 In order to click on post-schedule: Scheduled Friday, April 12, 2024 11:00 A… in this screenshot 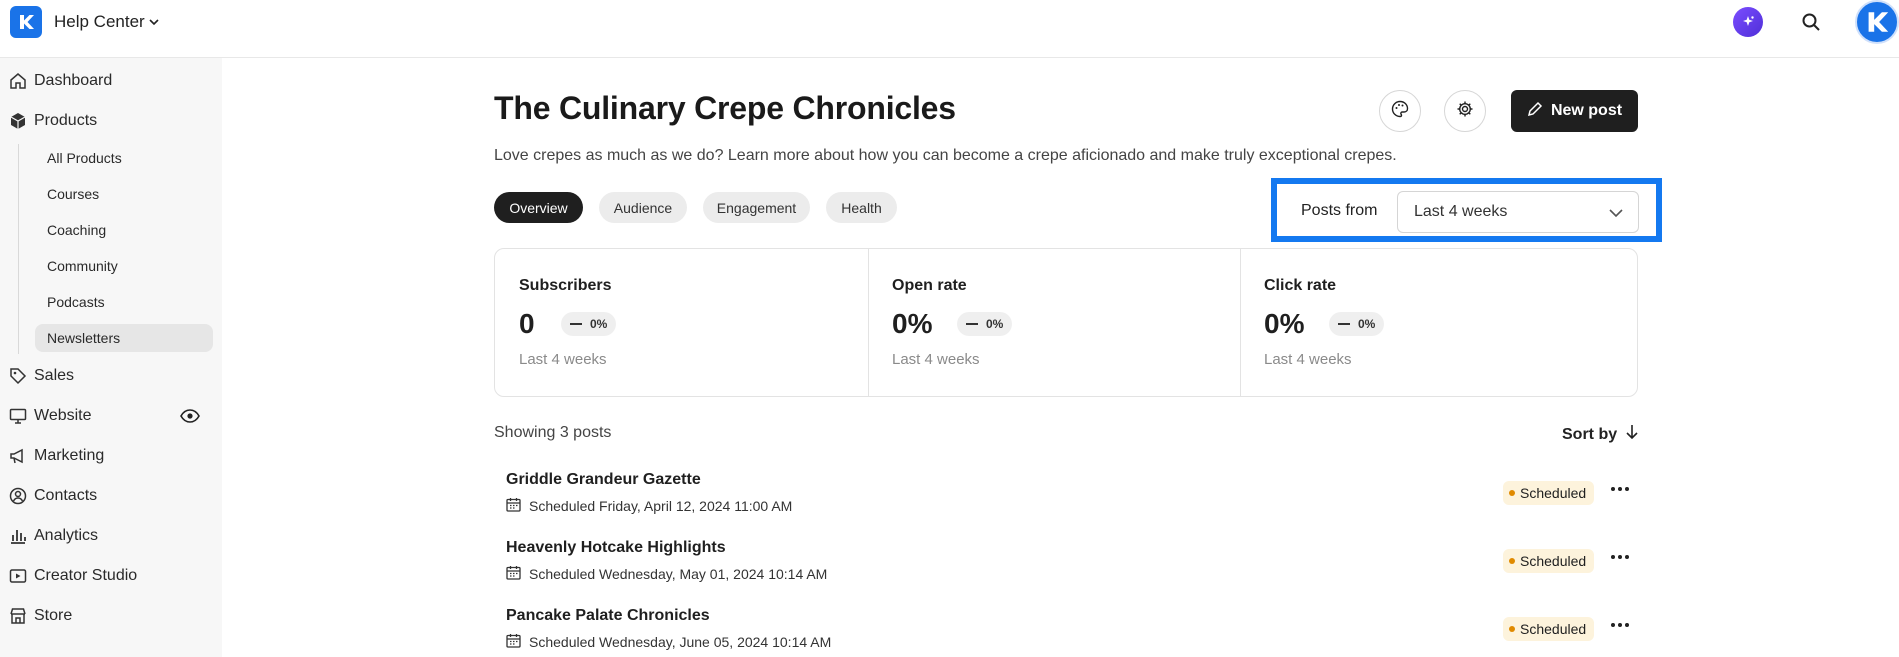, I will do `click(649, 506)`.